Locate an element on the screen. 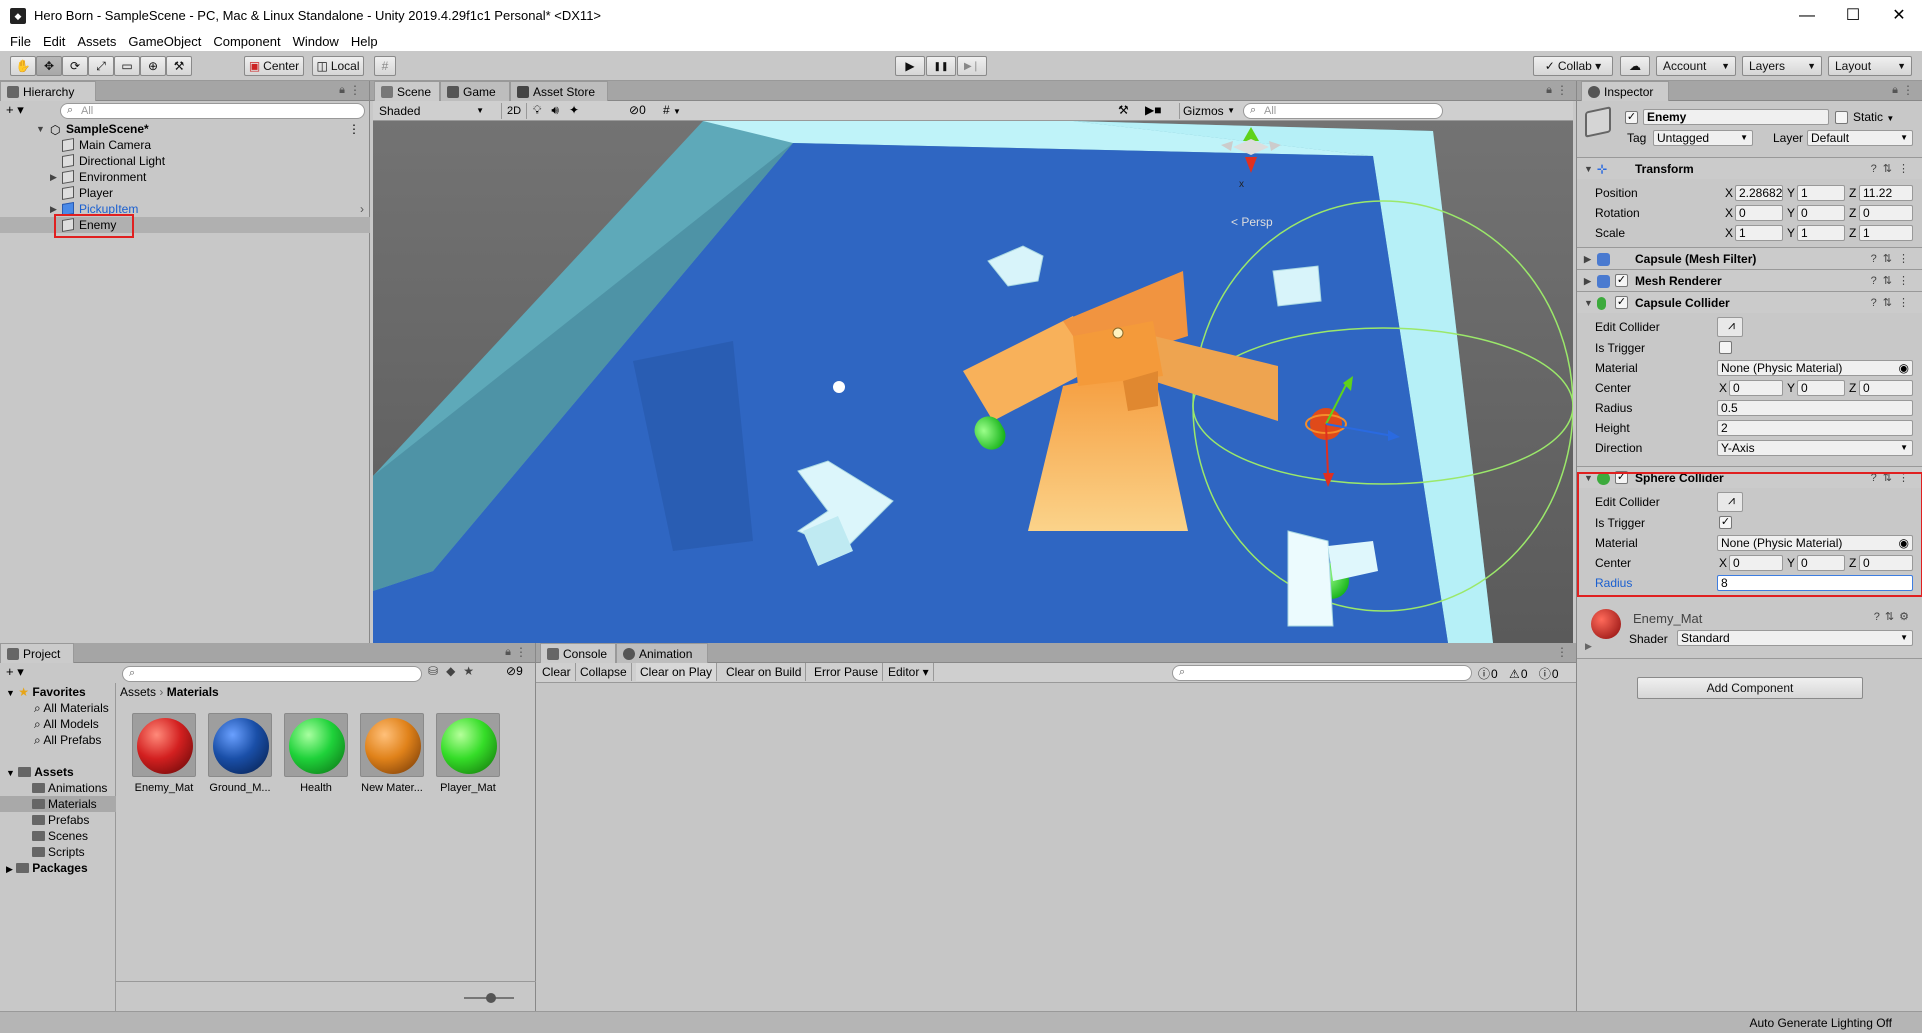 This screenshot has height=1033, width=1922. pause-button: ❚❚ is located at coordinates (941, 66).